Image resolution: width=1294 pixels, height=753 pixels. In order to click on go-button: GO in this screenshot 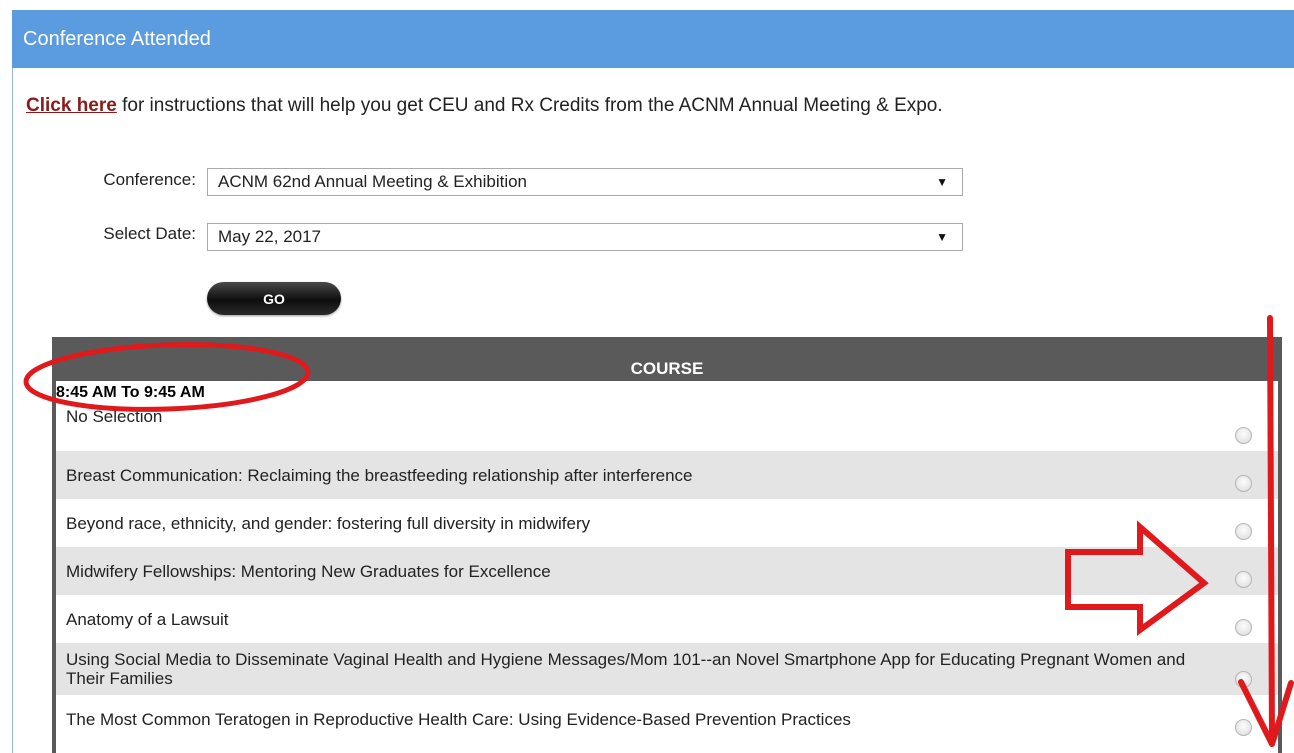, I will do `click(274, 298)`.